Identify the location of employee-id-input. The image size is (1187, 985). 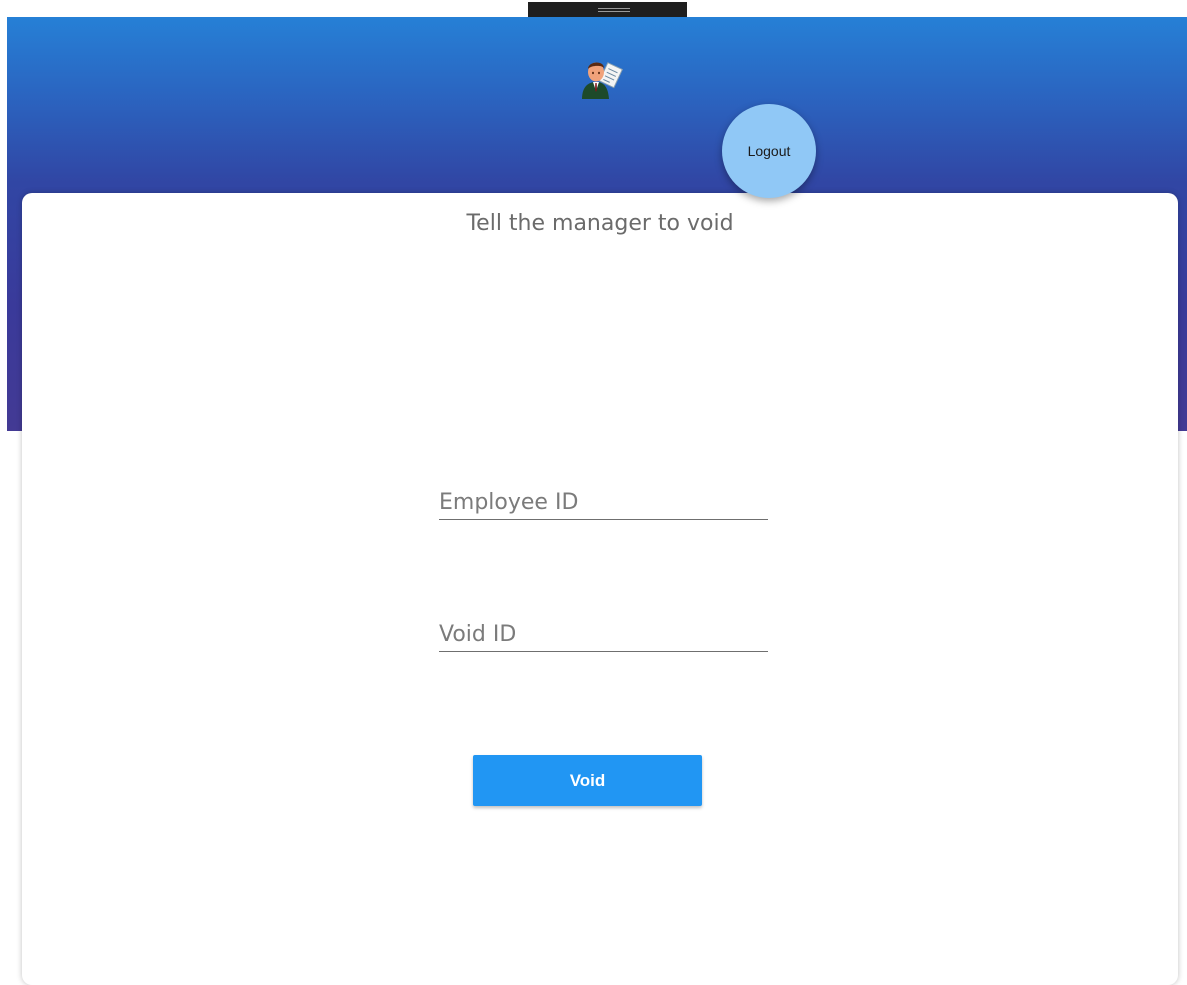
(603, 502).